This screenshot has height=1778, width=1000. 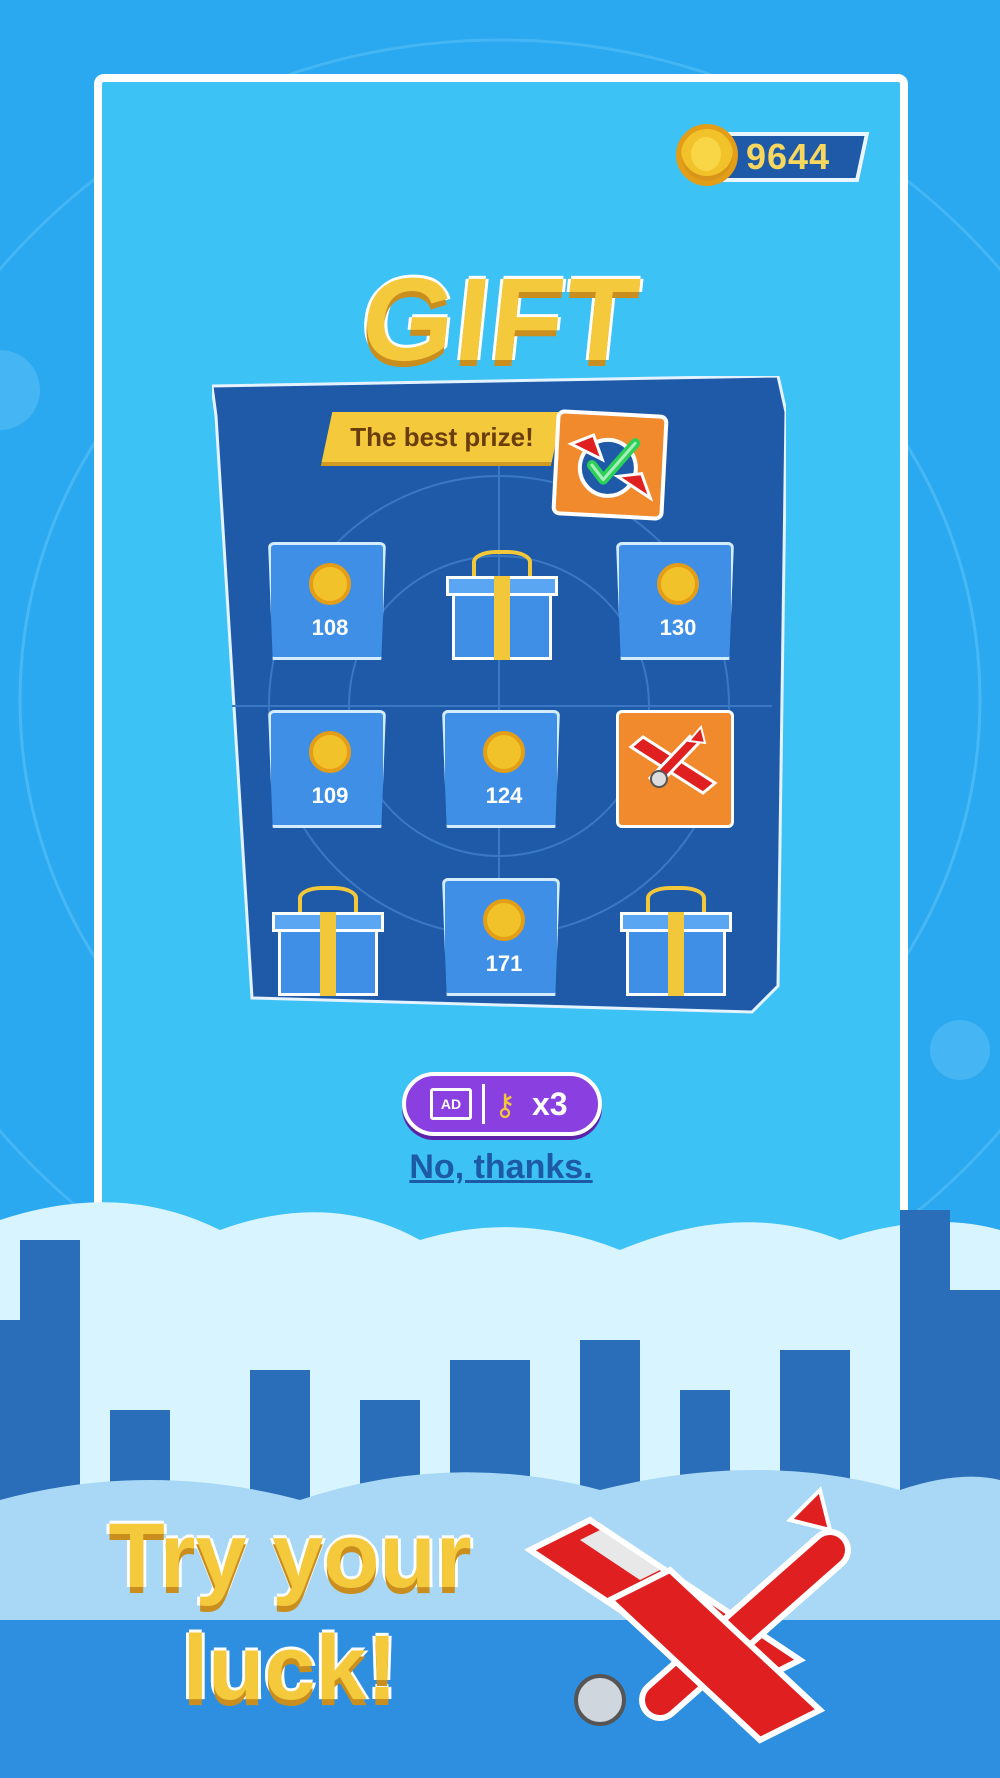 I want to click on plane-prize-tile, so click(x=675, y=769).